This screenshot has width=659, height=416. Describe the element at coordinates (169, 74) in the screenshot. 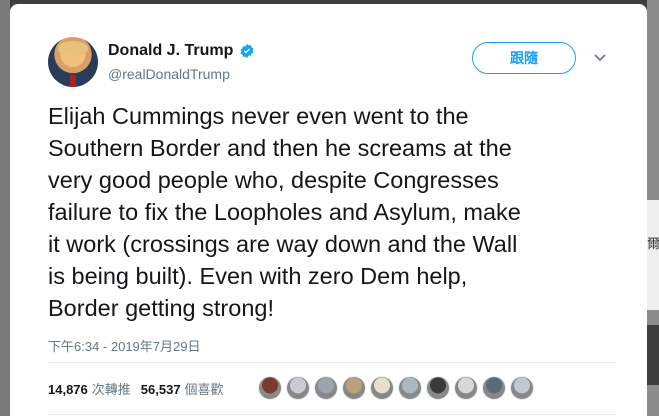

I see `author-handle: @realDonaldTrump` at that location.